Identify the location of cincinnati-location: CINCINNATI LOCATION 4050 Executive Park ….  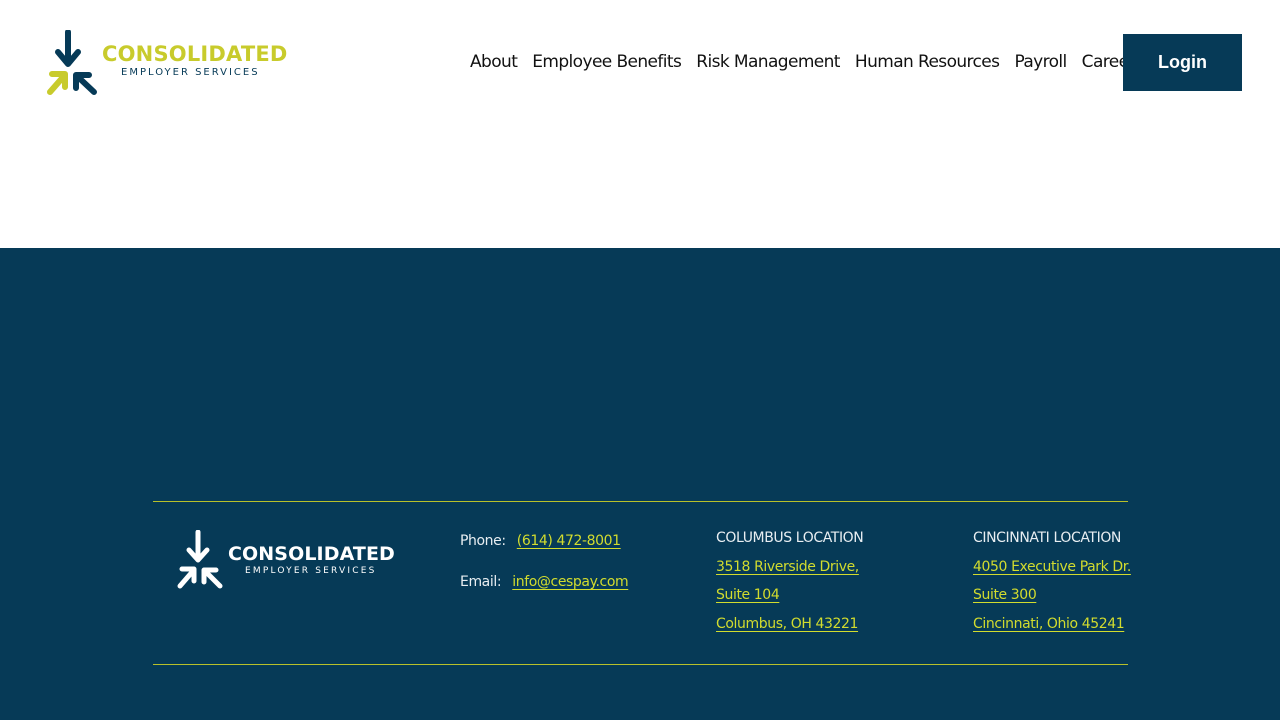
(1052, 581).